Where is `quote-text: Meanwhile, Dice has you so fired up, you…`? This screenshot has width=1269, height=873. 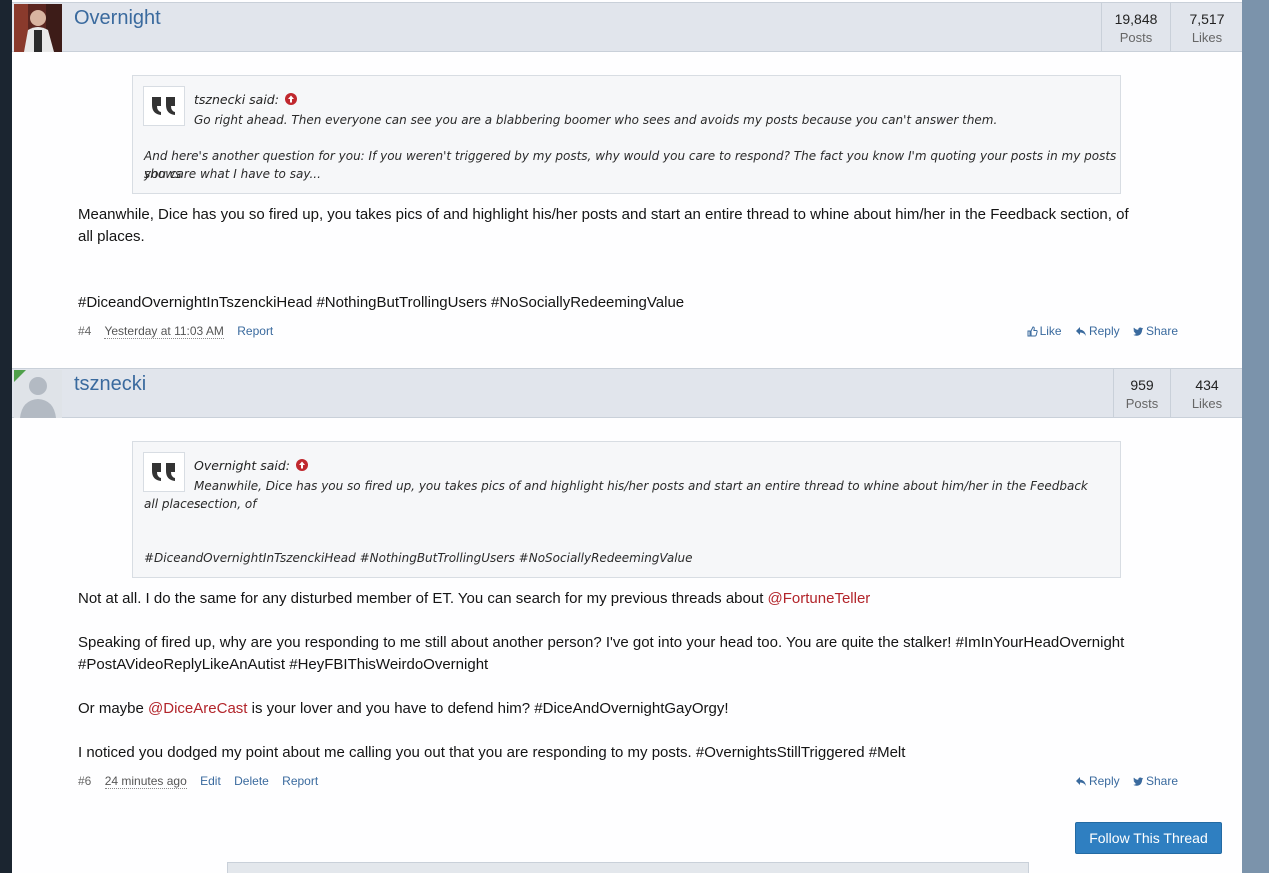 quote-text: Meanwhile, Dice has you so fired up, you… is located at coordinates (641, 495).